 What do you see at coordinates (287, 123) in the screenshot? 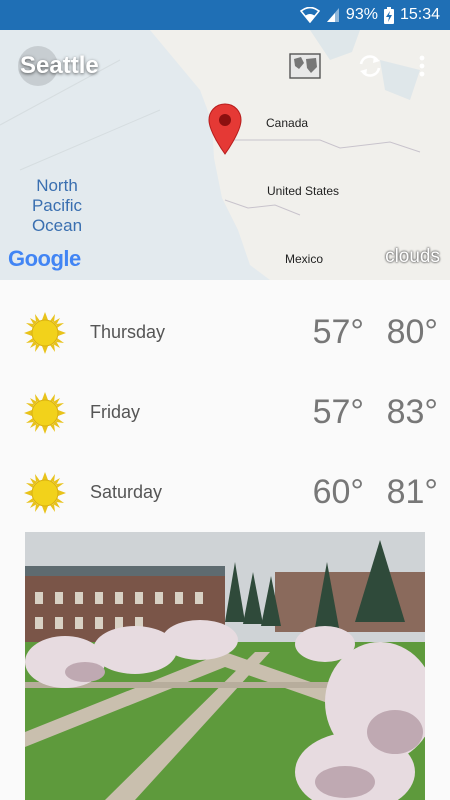
I see `map-label-canada: Canada` at bounding box center [287, 123].